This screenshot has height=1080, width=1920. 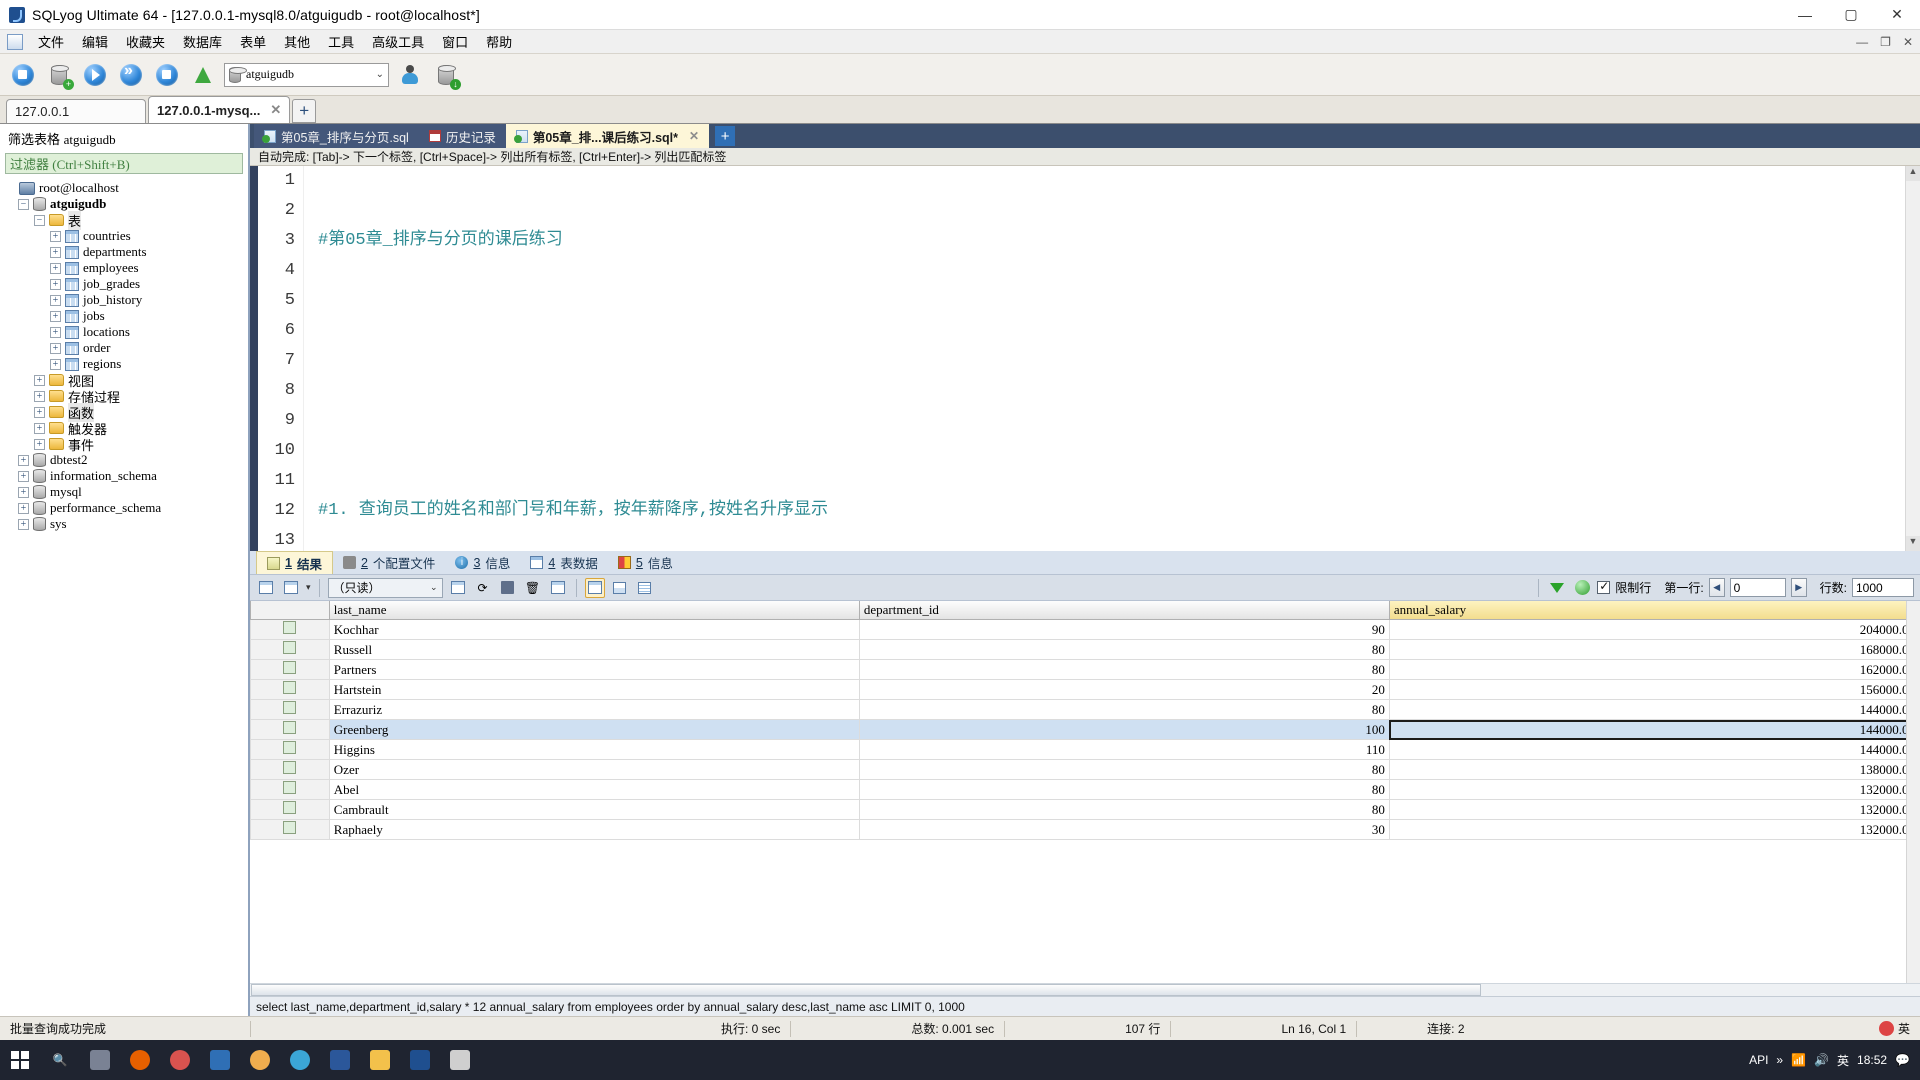 What do you see at coordinates (126, 252) in the screenshot?
I see `tree-node-table: + departments` at bounding box center [126, 252].